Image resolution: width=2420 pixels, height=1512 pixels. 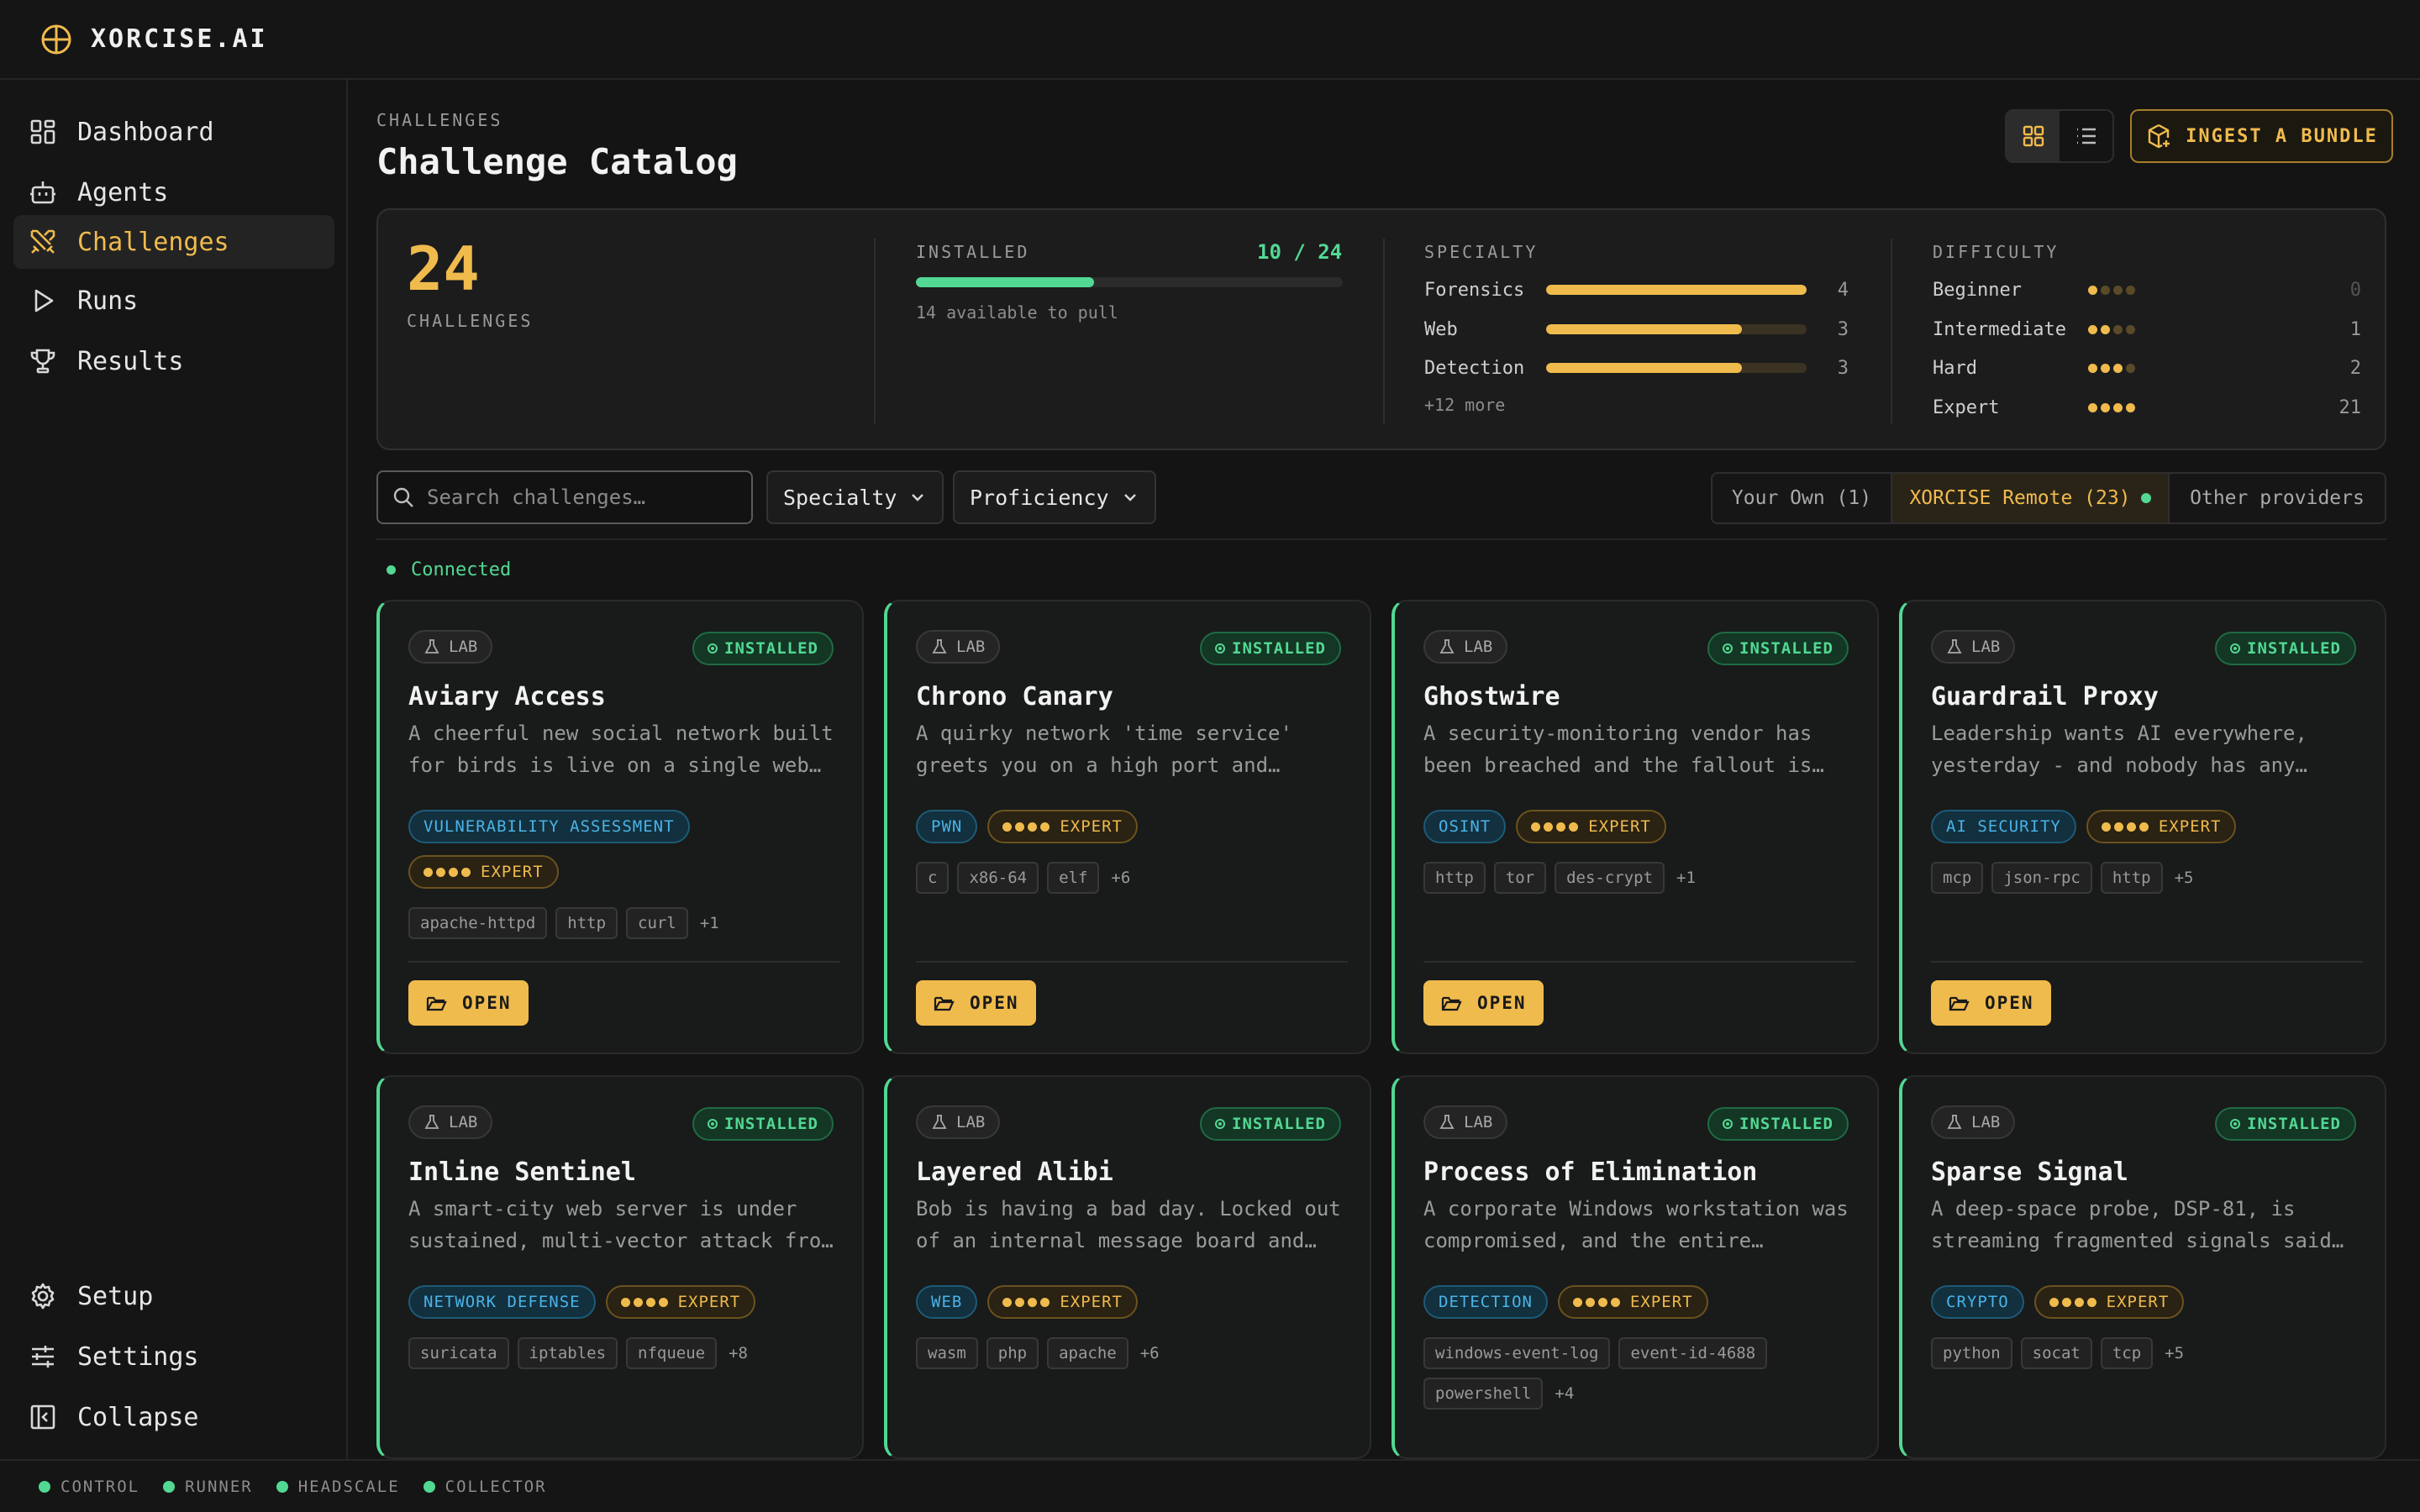 I want to click on specialty-dropdown: Specialty, so click(x=855, y=497).